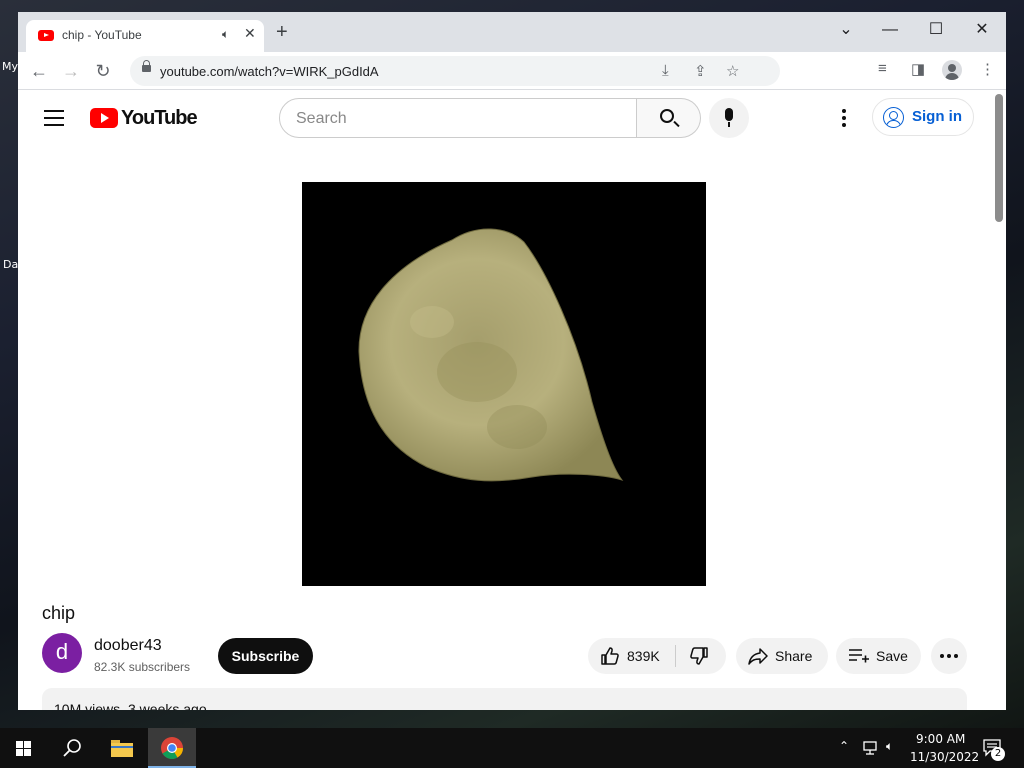 This screenshot has width=1024, height=768. I want to click on thumbs-down-icon, so click(699, 656).